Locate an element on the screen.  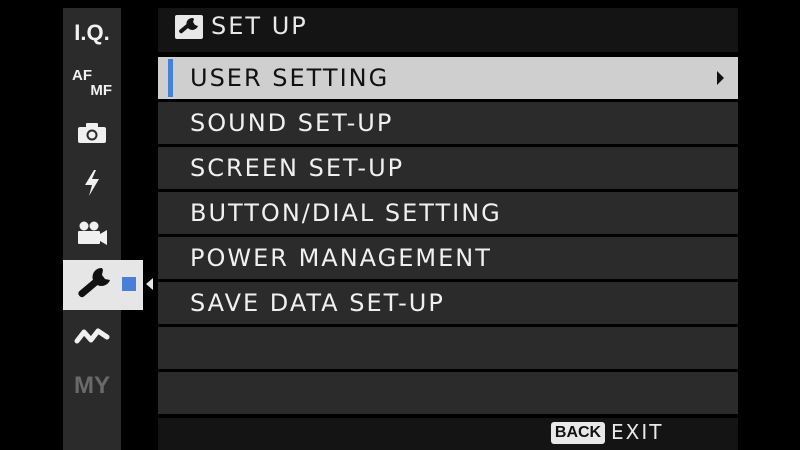
tab-camera is located at coordinates (92, 133).